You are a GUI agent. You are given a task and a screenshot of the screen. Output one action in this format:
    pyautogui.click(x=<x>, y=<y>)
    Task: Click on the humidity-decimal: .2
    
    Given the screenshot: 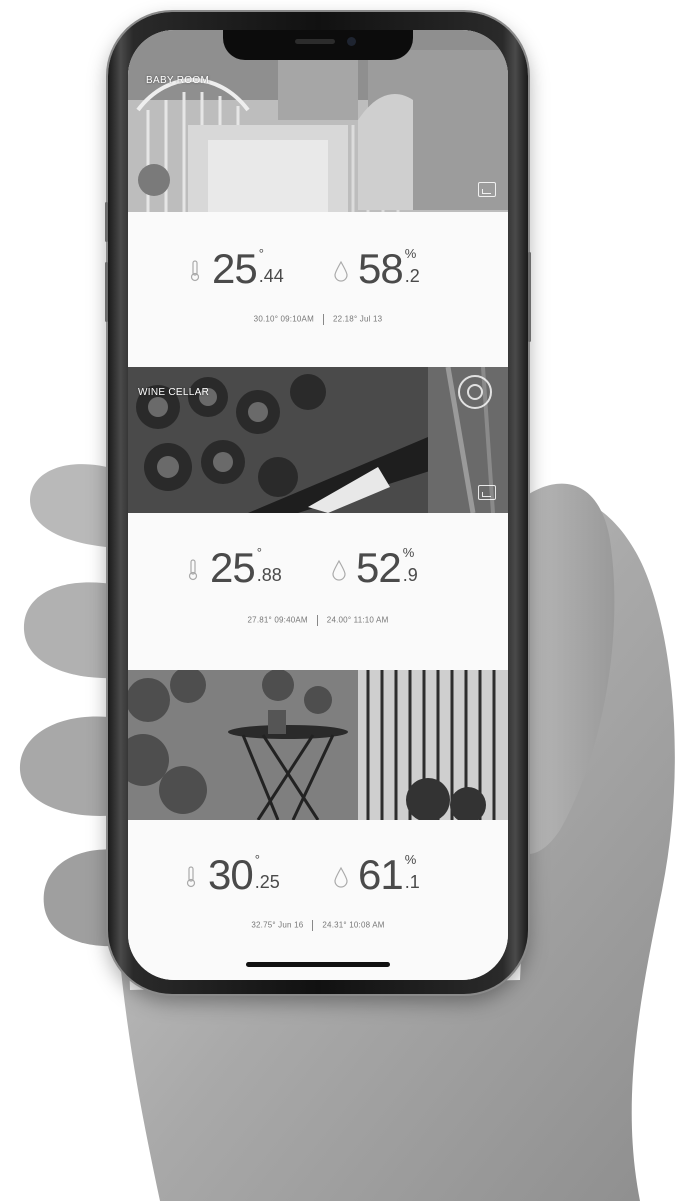 What is the action you would take?
    pyautogui.click(x=412, y=276)
    